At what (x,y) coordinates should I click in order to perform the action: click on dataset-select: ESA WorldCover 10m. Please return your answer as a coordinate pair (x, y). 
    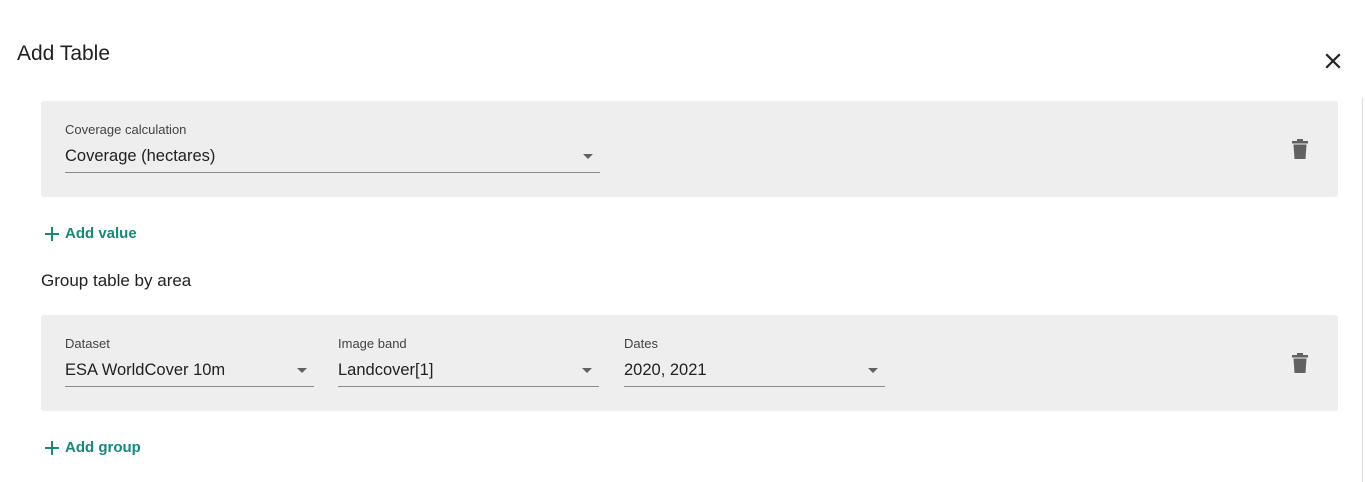
    Looking at the image, I should click on (189, 372).